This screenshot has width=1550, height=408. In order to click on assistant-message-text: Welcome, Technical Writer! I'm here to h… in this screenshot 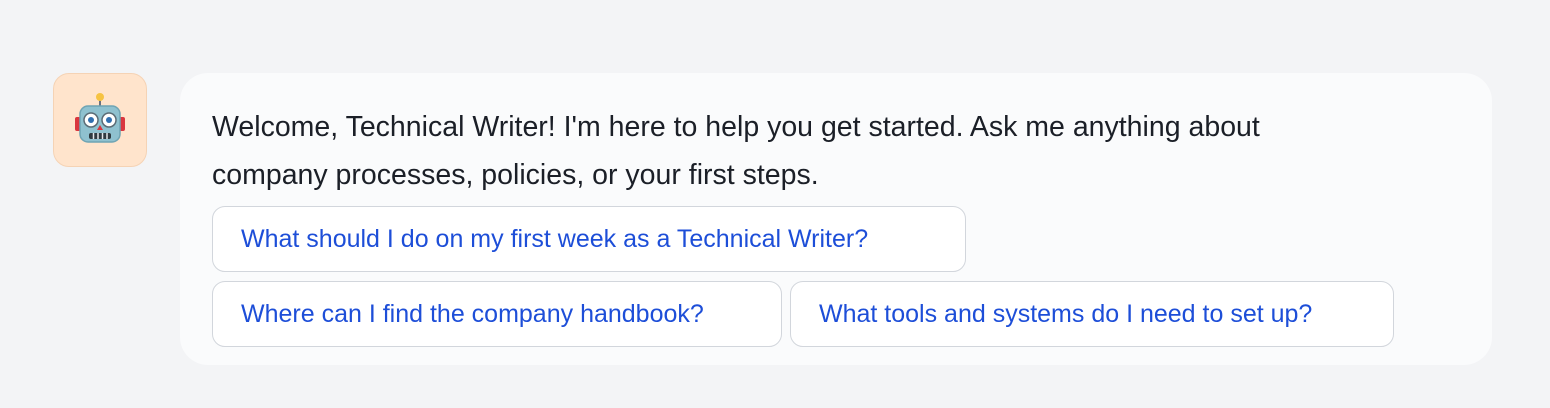, I will do `click(736, 151)`.